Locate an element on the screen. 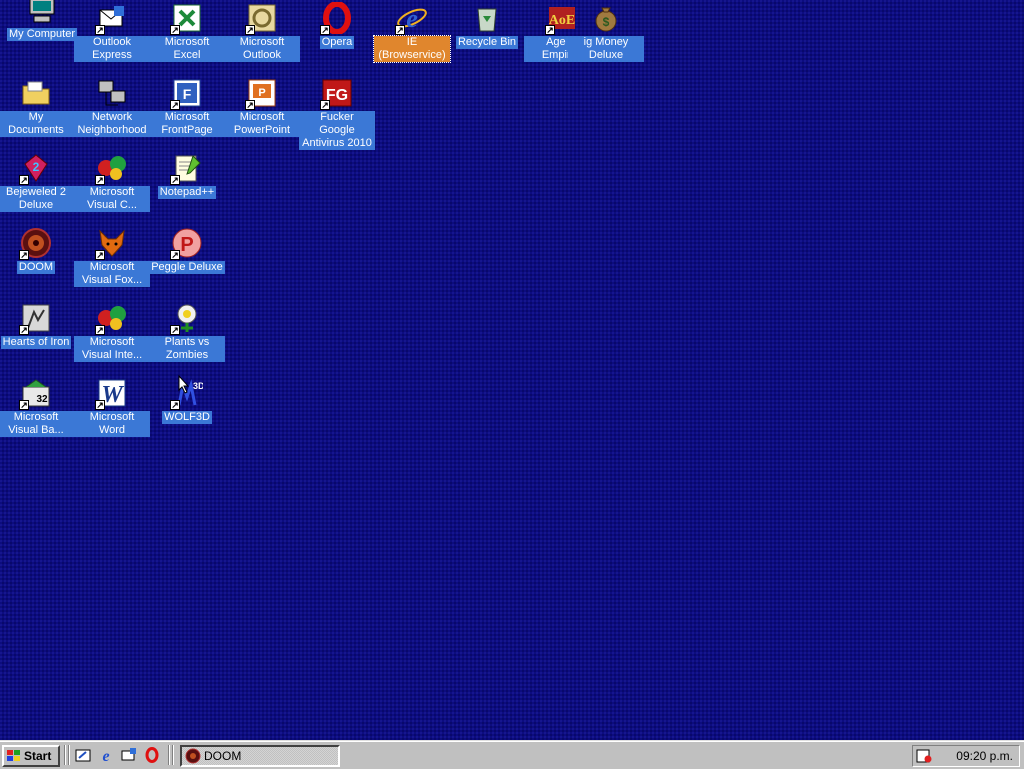 This screenshot has width=1024, height=769. notepad-icon: ↗ is located at coordinates (186, 168).